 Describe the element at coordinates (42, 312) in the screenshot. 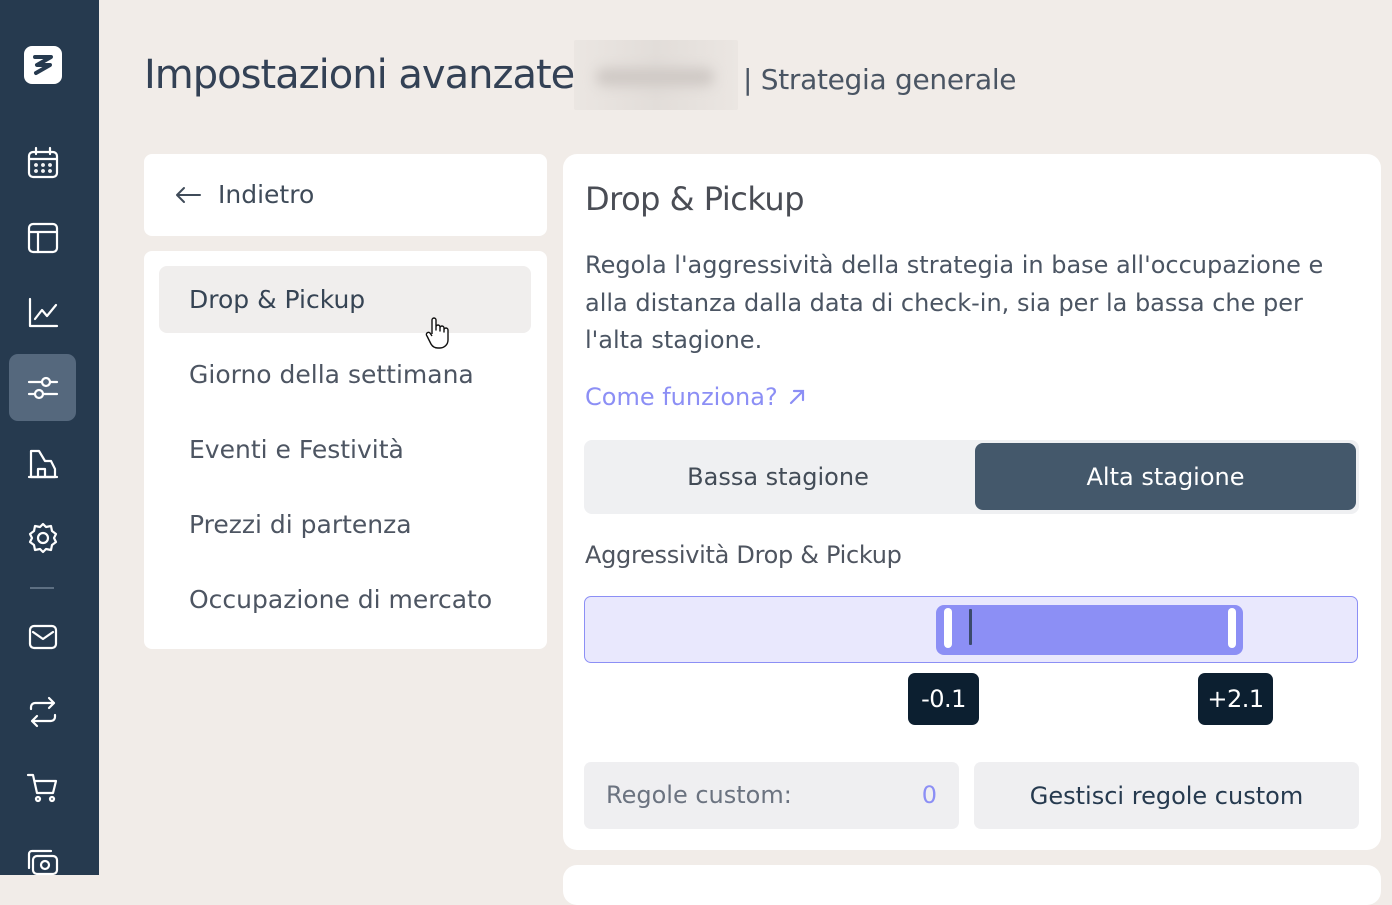

I see `chart-line-icon` at that location.